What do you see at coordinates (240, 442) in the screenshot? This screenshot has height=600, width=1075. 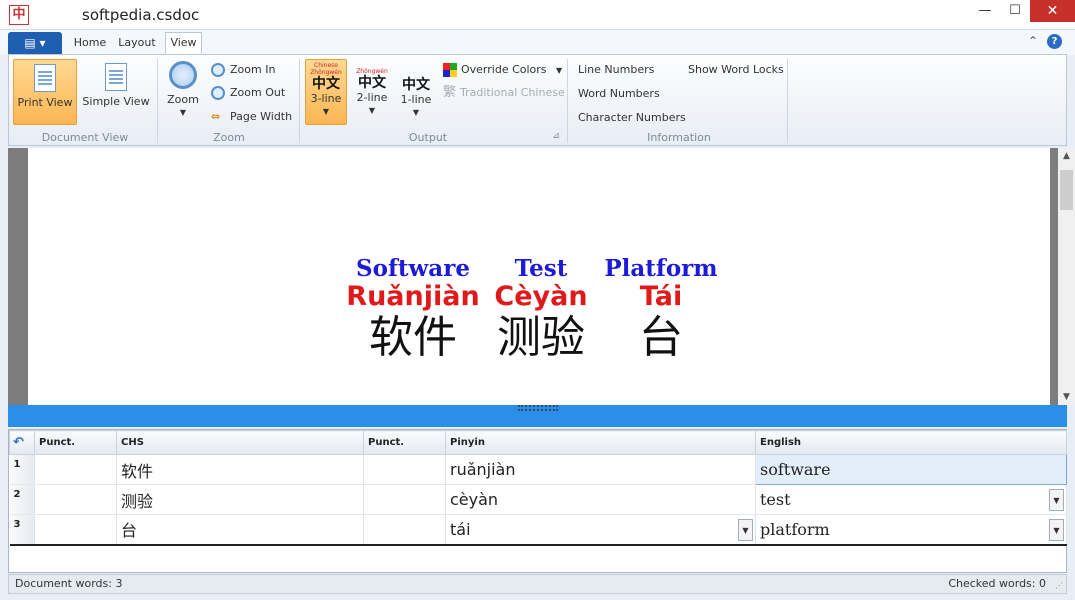 I see `header-chs: CHS` at bounding box center [240, 442].